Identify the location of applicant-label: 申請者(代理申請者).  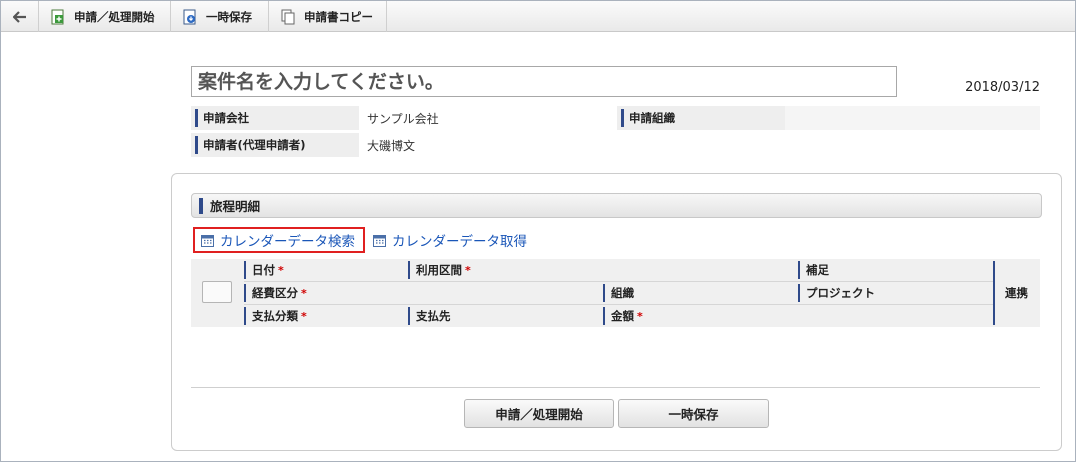
(275, 145).